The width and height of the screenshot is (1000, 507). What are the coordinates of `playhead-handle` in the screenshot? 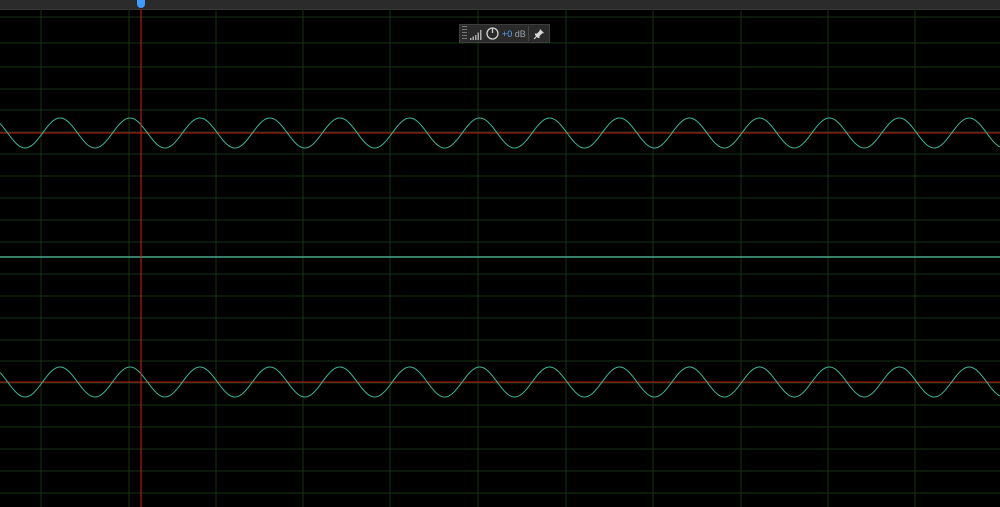 It's located at (141, 4).